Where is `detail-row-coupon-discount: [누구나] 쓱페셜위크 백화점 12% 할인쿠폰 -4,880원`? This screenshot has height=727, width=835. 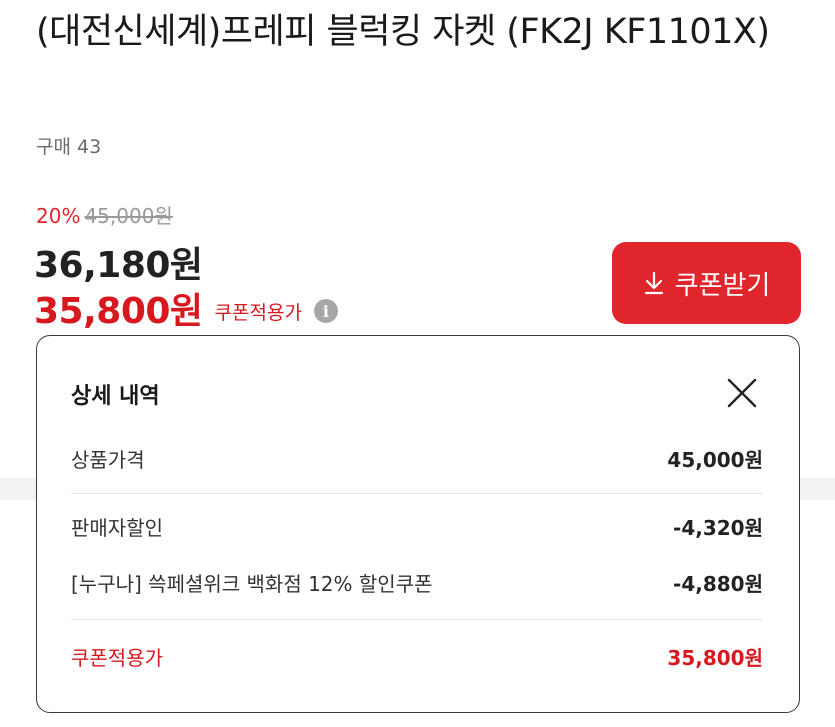 detail-row-coupon-discount: [누구나] 쓱페셜위크 백화점 12% 할인쿠폰 -4,880원 is located at coordinates (417, 582).